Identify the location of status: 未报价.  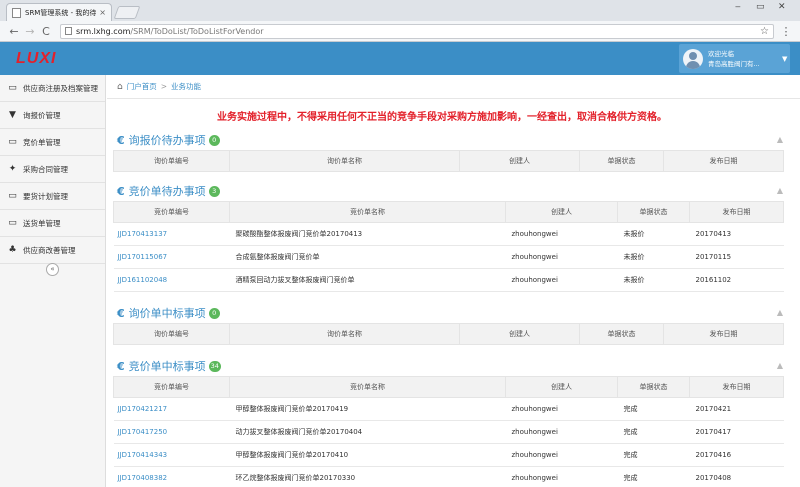
(653, 280).